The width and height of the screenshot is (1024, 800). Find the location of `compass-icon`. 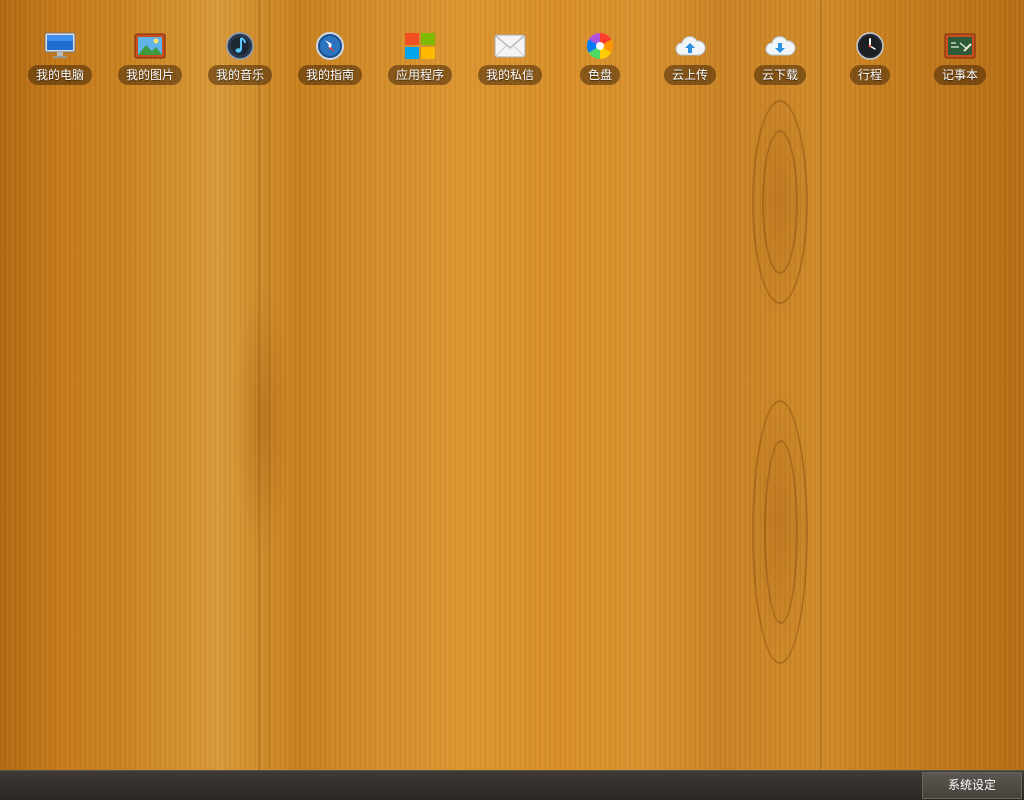

compass-icon is located at coordinates (330, 46).